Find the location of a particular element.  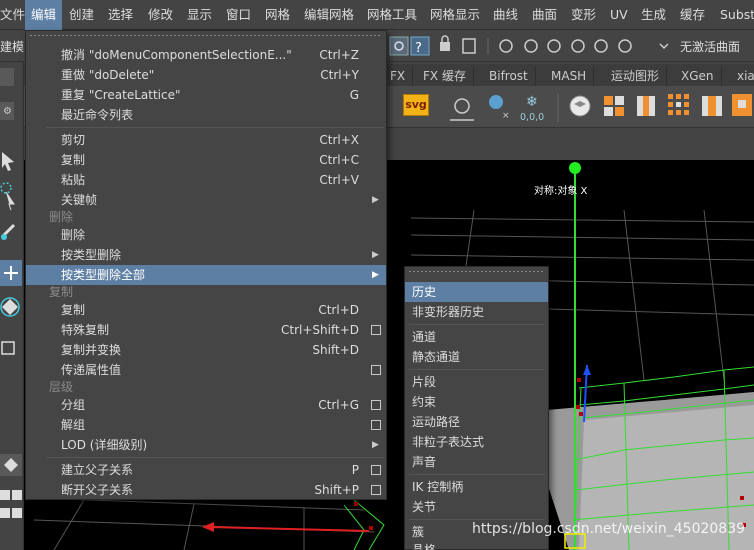

menu-item-repeat: 重复 "CreateLattice" G is located at coordinates (206, 95).